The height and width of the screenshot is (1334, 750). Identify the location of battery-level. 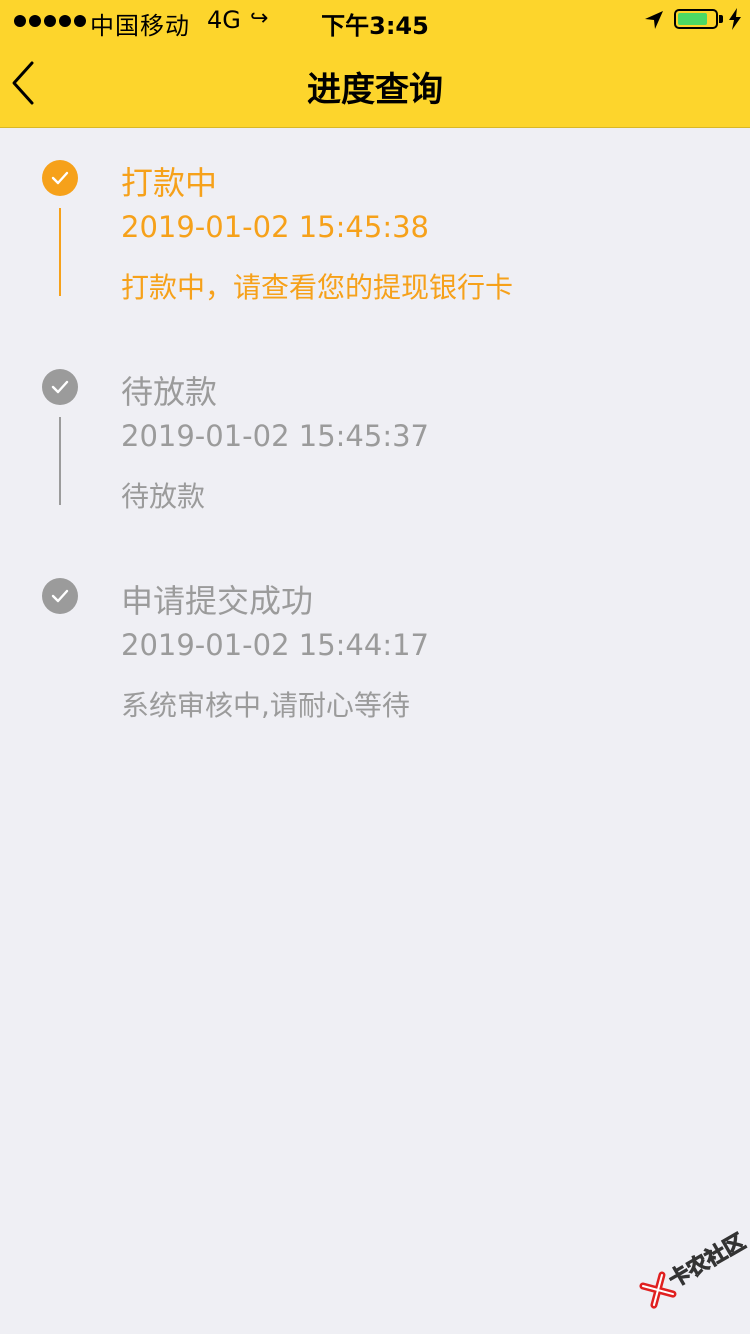
(692, 19).